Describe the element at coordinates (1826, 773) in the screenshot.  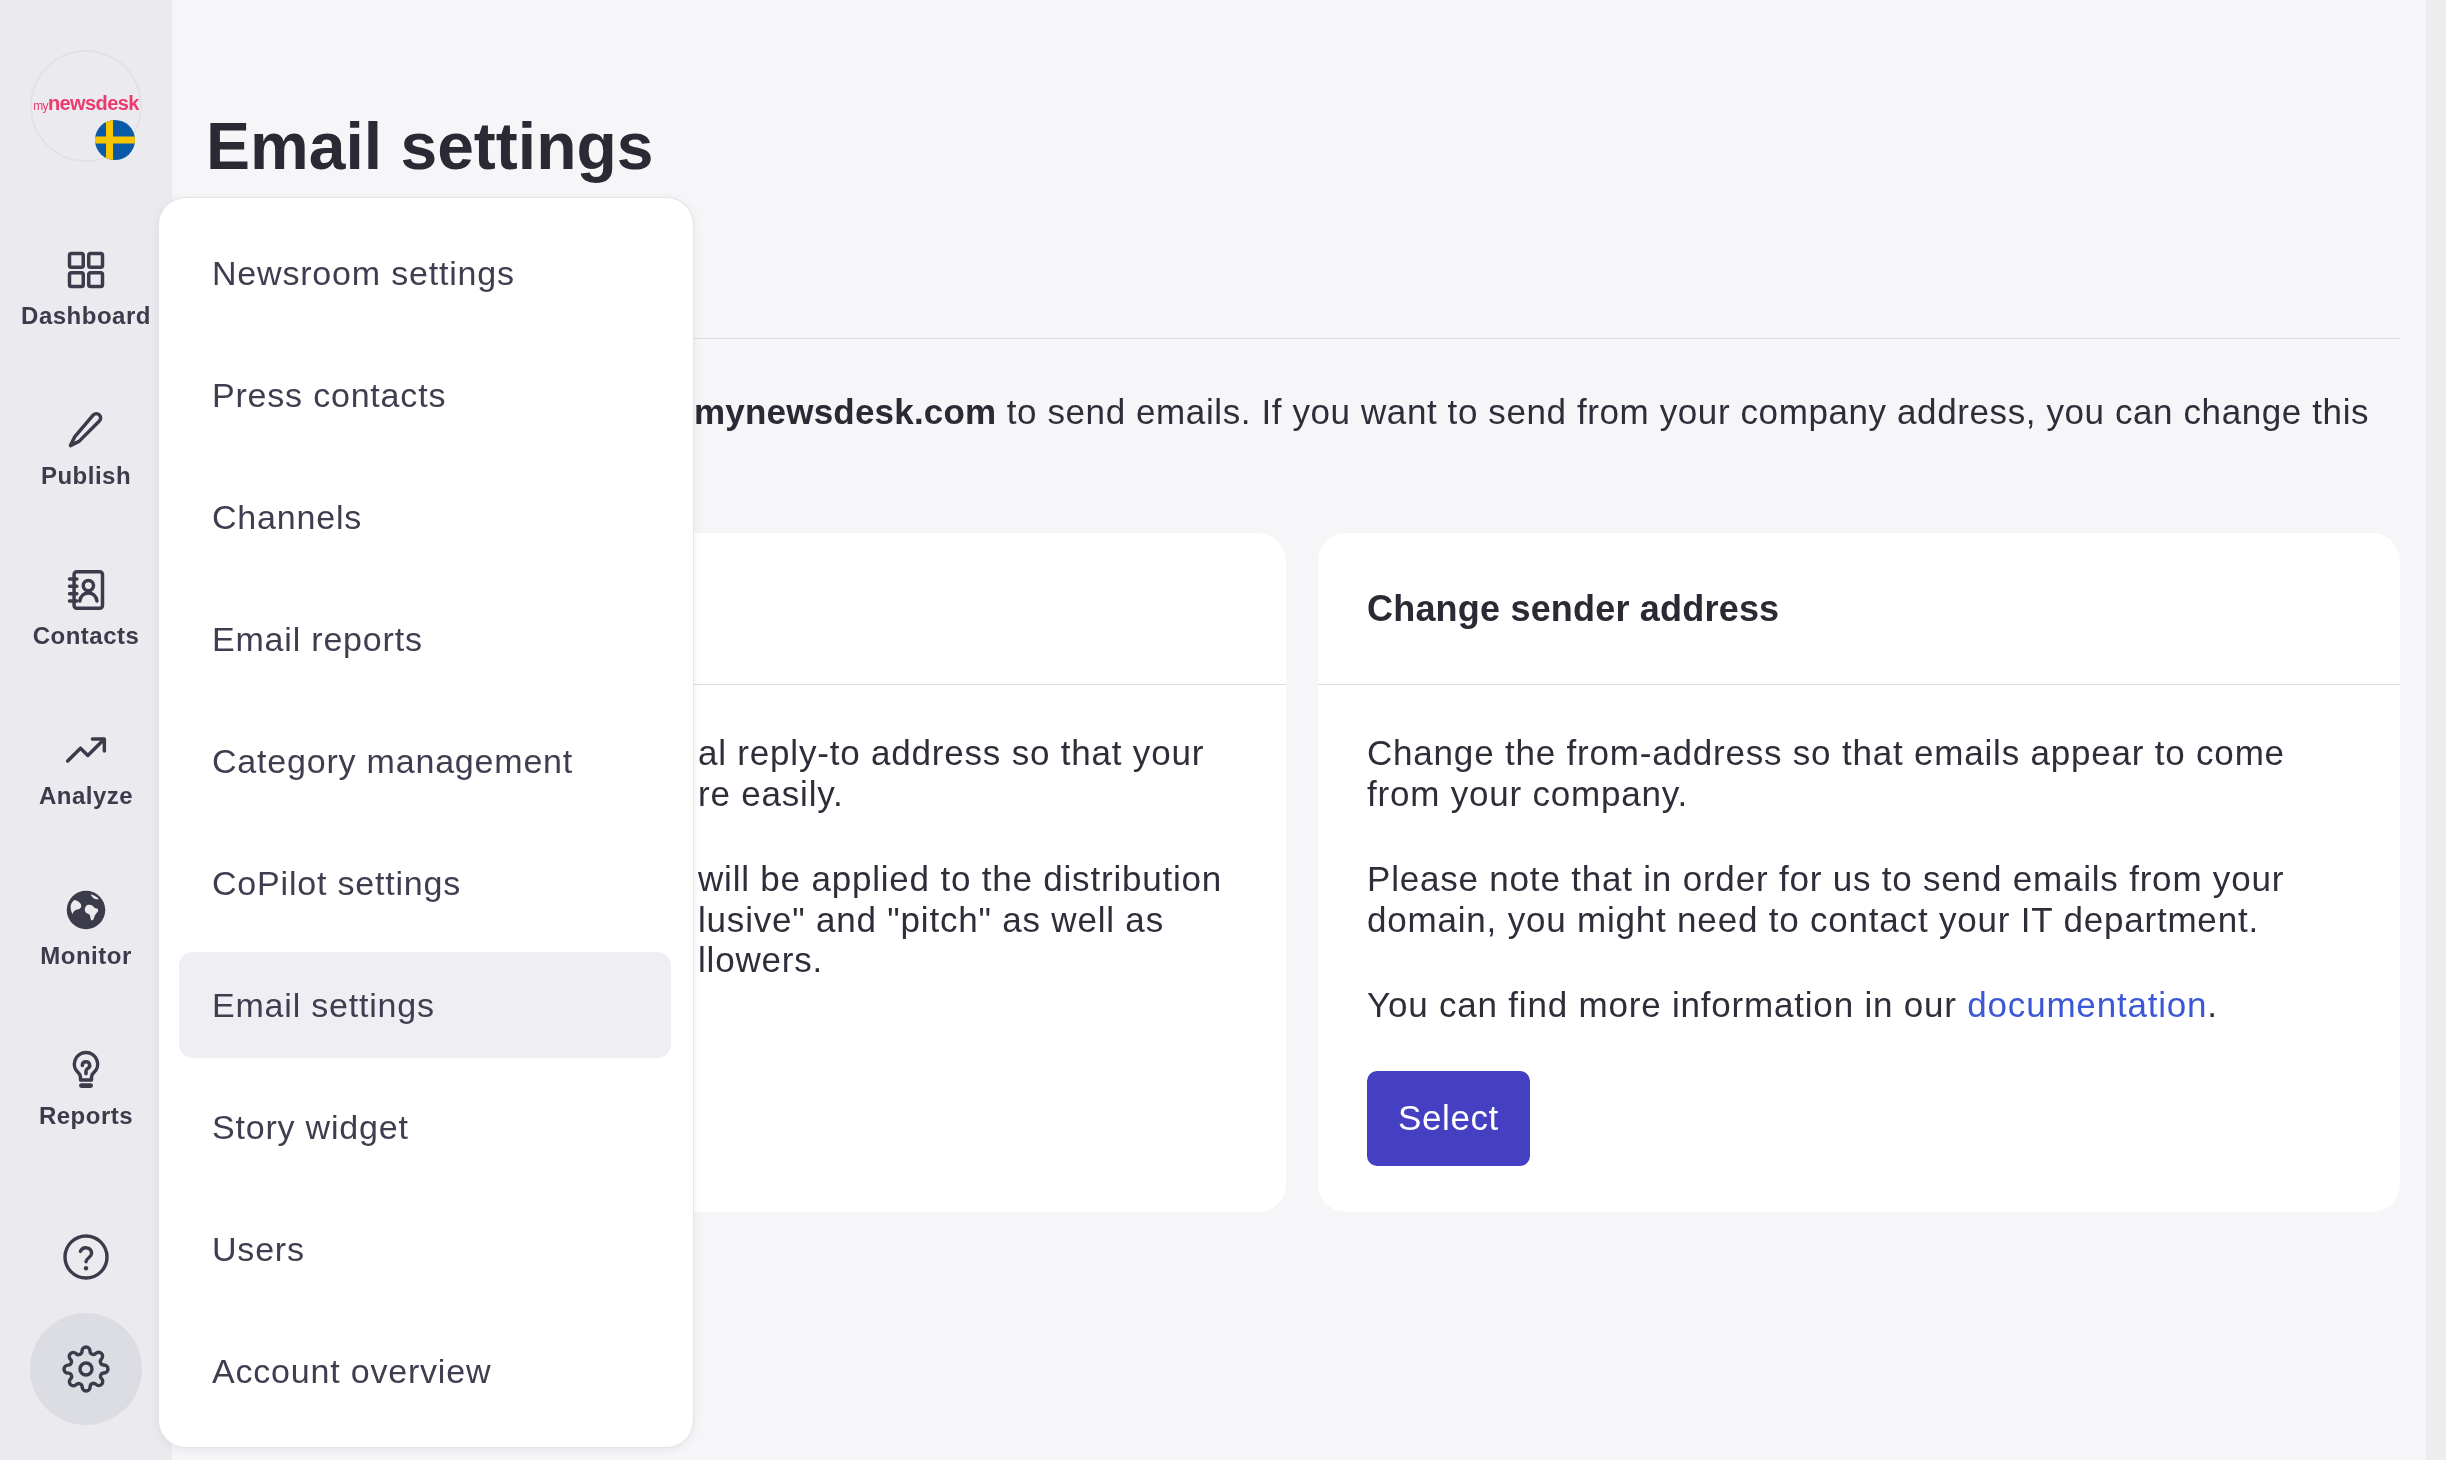
I see `card-text: Change the from-address so that emails appear to come from your company.` at that location.